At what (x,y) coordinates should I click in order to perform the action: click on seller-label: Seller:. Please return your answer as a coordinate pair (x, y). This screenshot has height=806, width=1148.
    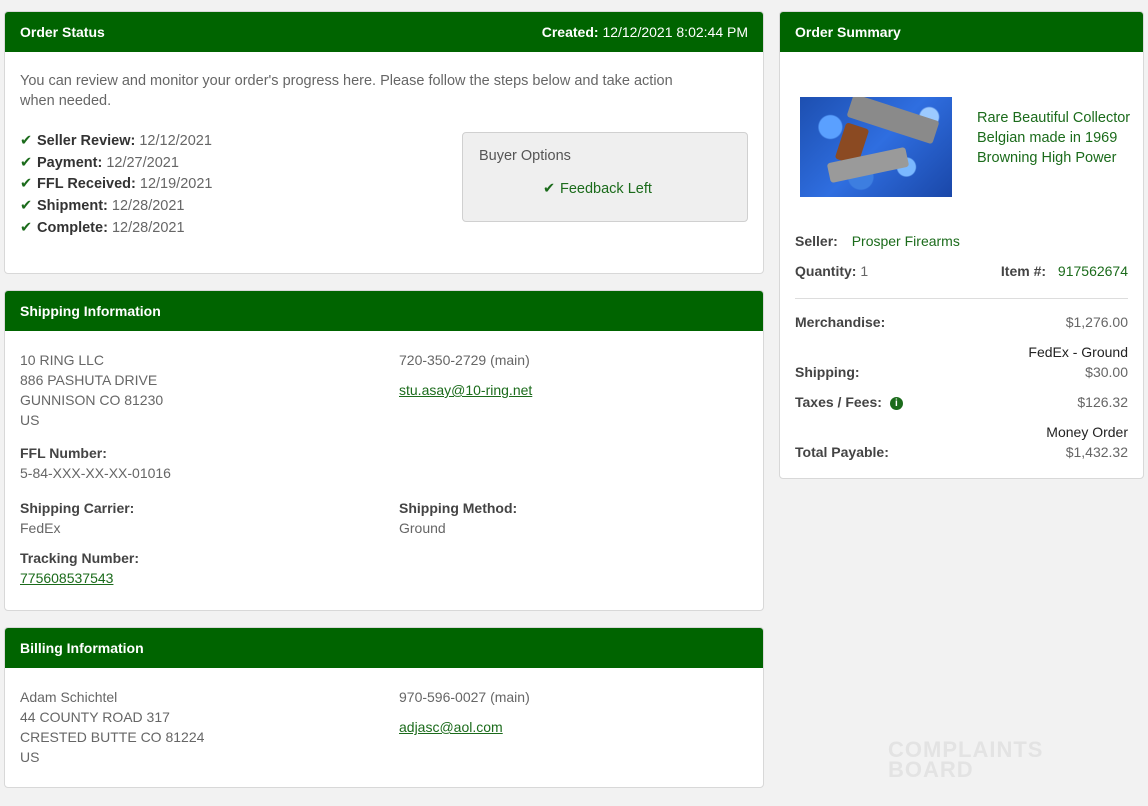
    Looking at the image, I should click on (816, 241).